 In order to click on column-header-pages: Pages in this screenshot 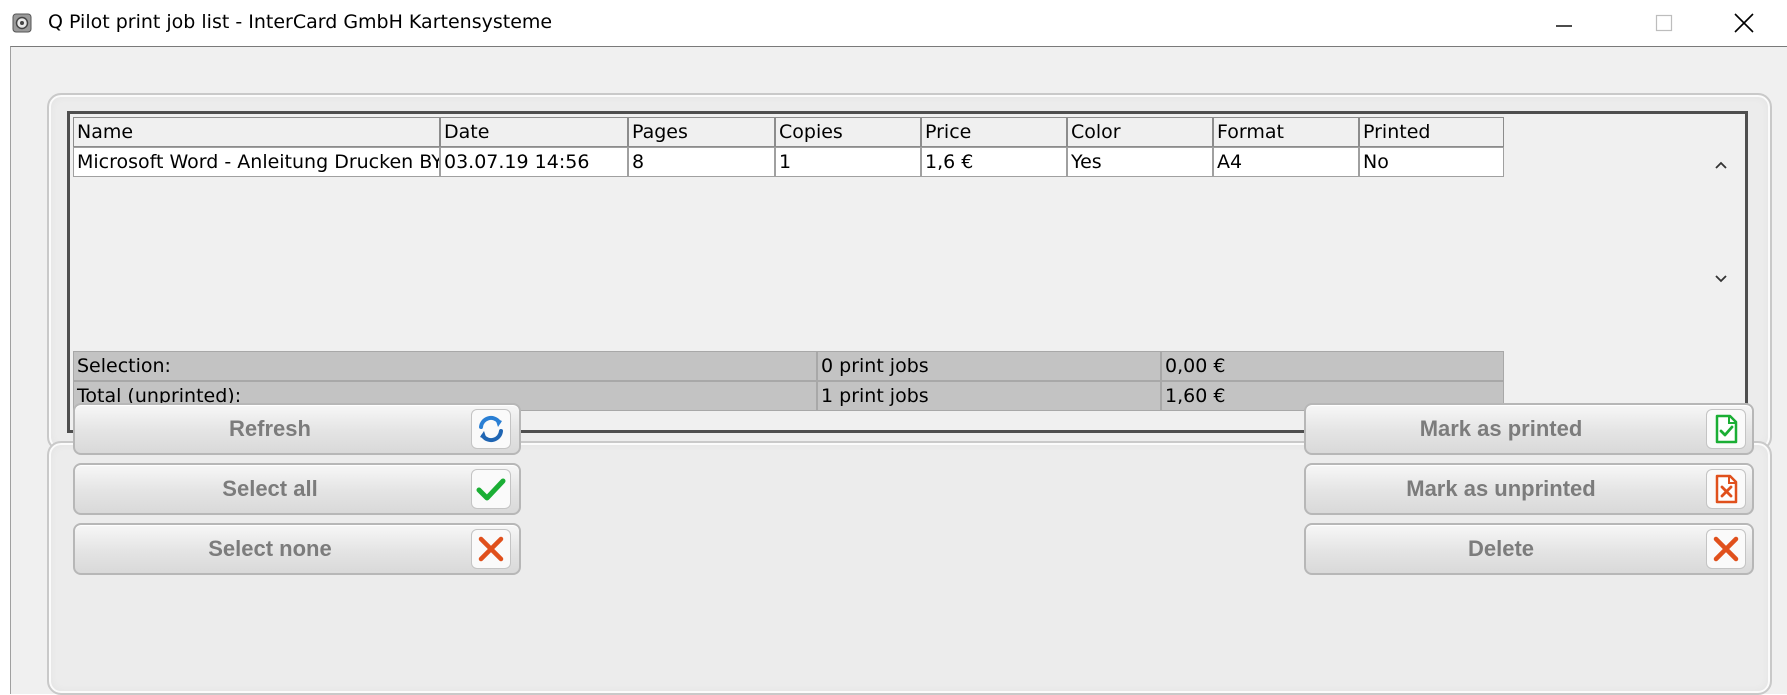, I will do `click(701, 132)`.